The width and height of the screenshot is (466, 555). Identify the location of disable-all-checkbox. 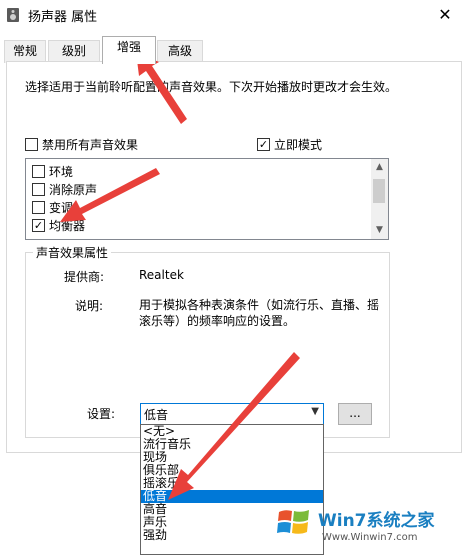
(31, 144).